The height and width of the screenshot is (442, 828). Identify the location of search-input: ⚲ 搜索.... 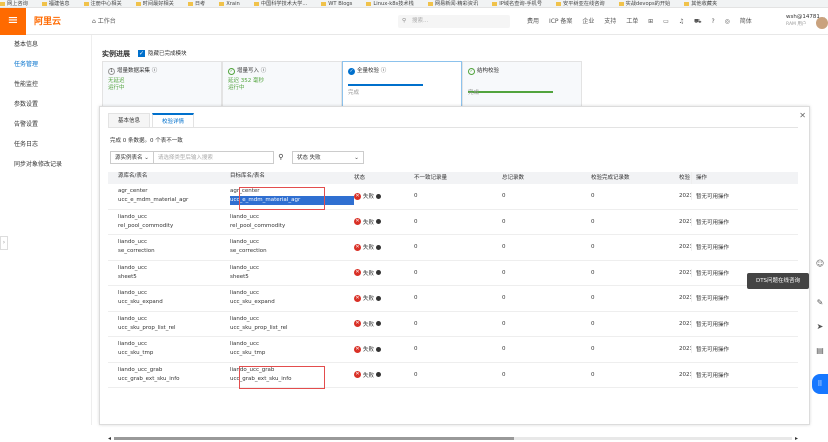
(454, 21).